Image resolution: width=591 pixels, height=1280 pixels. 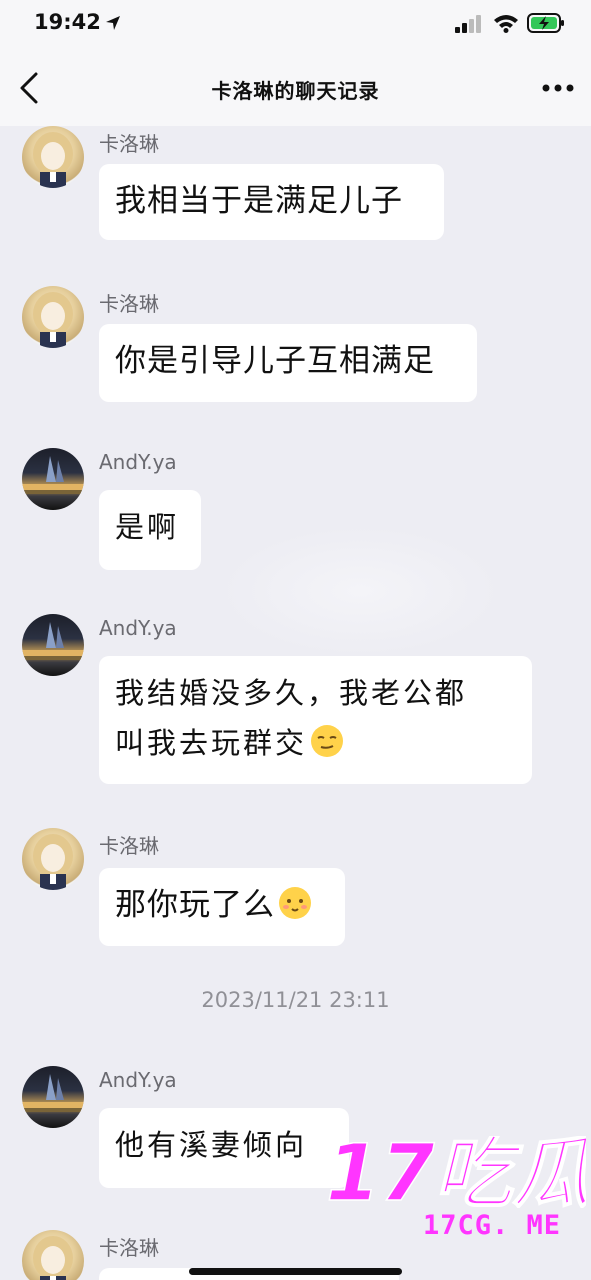 I want to click on message-bubble: 你是引导儿子互相满足, so click(x=288, y=363).